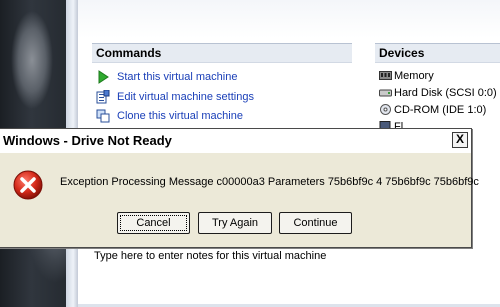  I want to click on dialog-title-bar: Windows - Drive Not Ready X, so click(235, 141).